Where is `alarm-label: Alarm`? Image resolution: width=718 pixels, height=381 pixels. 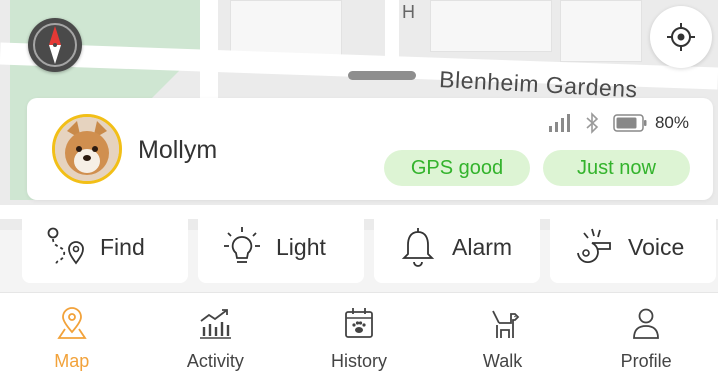
alarm-label: Alarm is located at coordinates (482, 246).